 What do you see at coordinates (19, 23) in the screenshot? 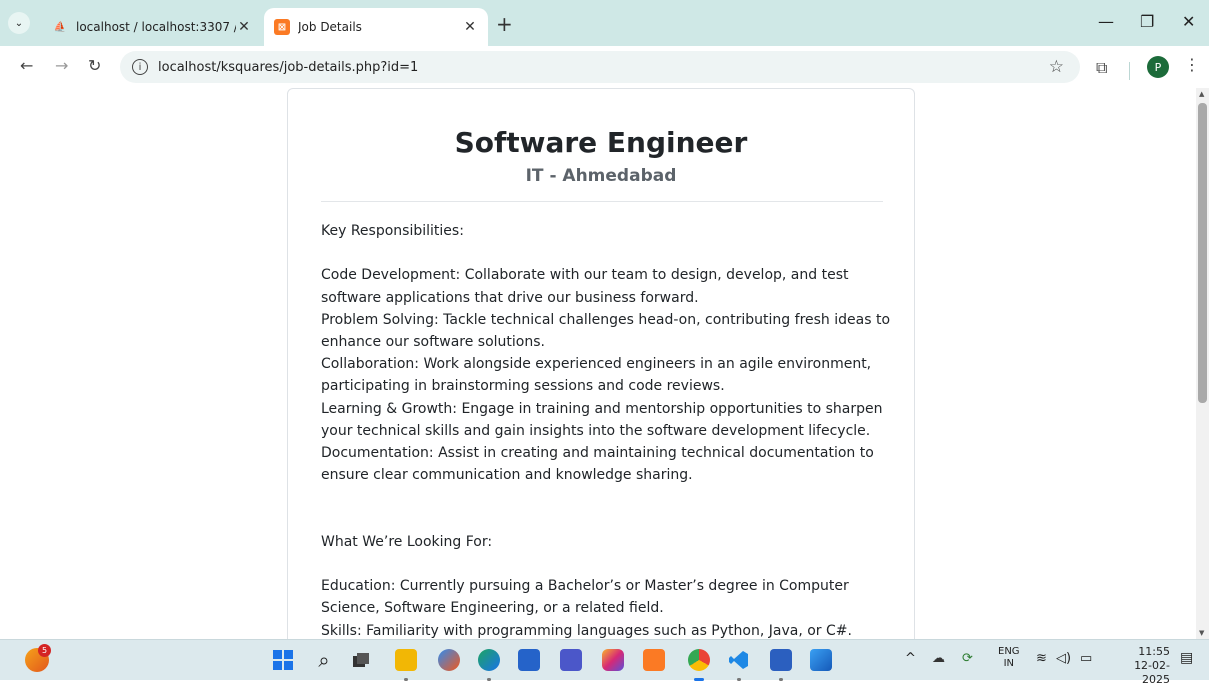
I see `tab-search-menu-button: ⌄` at bounding box center [19, 23].